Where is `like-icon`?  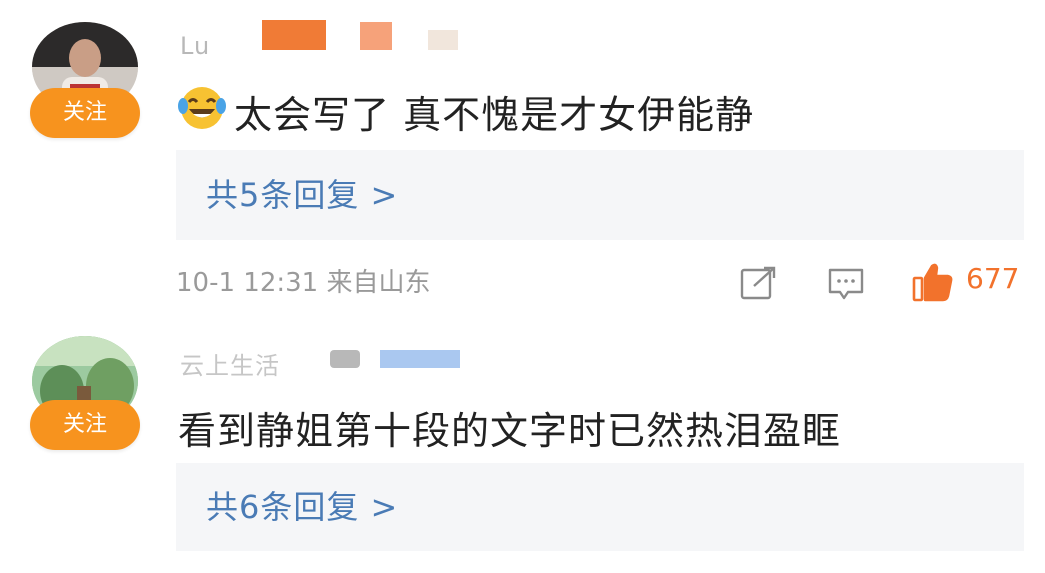
like-icon is located at coordinates (933, 282).